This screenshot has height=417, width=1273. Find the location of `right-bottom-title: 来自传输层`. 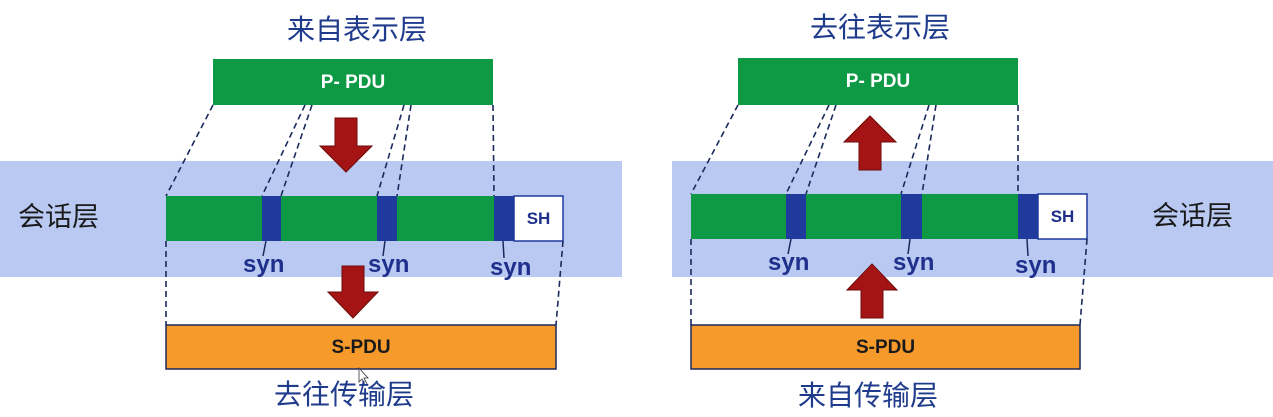

right-bottom-title: 来自传输层 is located at coordinates (868, 395).